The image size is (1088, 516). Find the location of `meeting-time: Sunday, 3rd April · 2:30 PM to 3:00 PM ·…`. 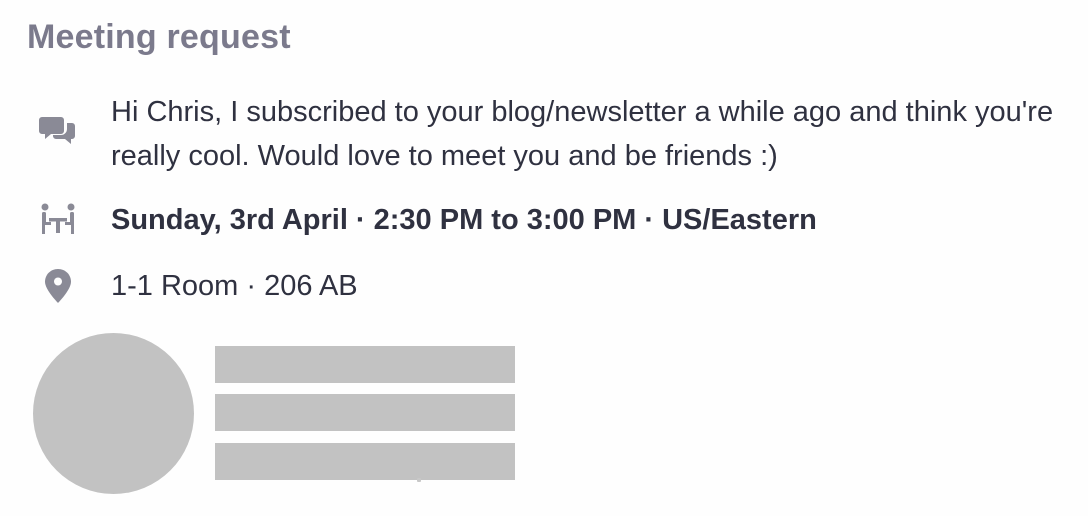

meeting-time: Sunday, 3rd April · 2:30 PM to 3:00 PM ·… is located at coordinates (464, 220).